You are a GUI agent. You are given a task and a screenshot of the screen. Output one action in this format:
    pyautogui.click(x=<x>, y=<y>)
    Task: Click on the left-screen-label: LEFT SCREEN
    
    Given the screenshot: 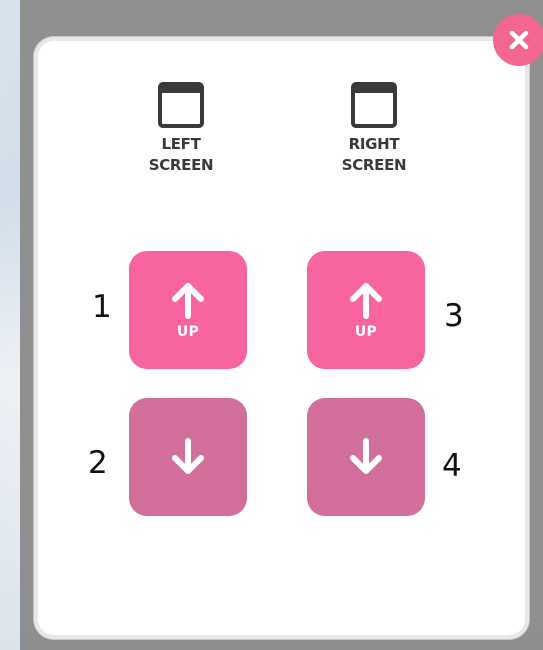 What is the action you would take?
    pyautogui.click(x=181, y=155)
    